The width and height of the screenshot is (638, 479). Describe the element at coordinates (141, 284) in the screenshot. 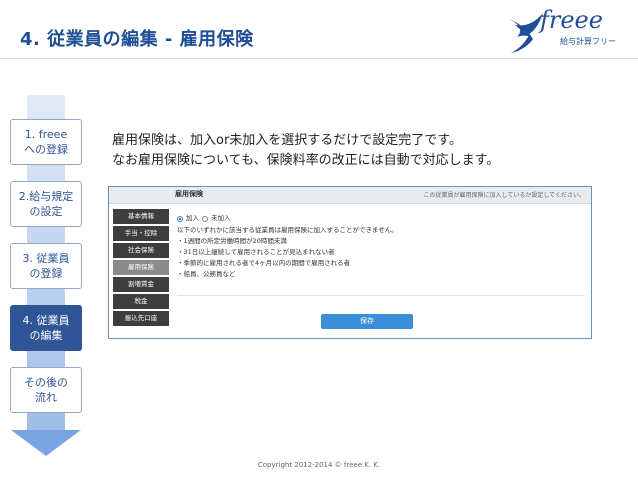

I see `menu-item-overtime-pay: 割増賃金` at that location.